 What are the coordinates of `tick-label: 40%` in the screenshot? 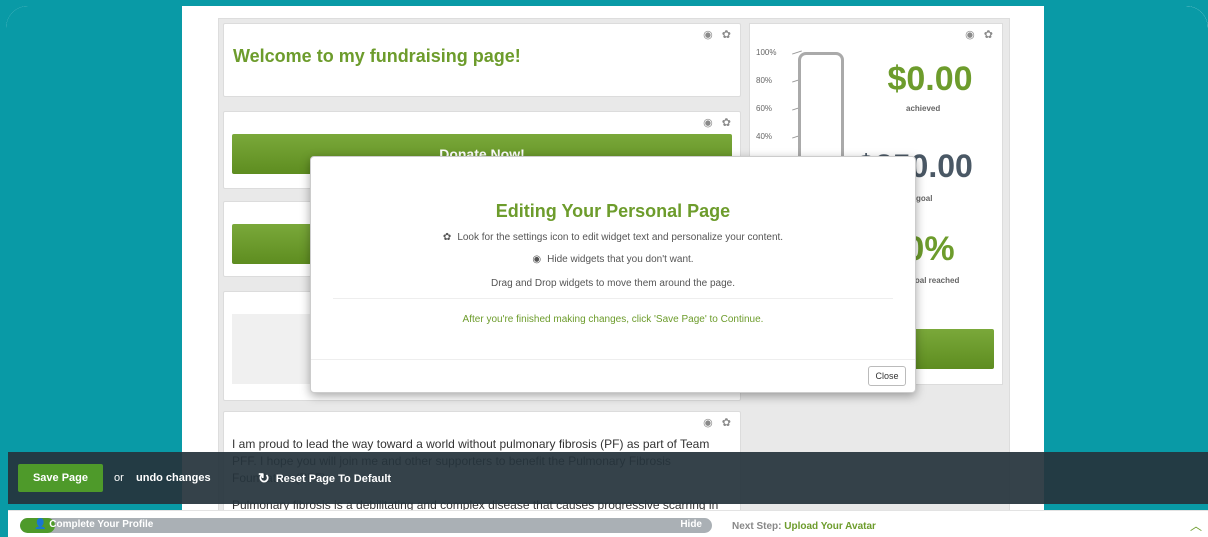 It's located at (777, 136).